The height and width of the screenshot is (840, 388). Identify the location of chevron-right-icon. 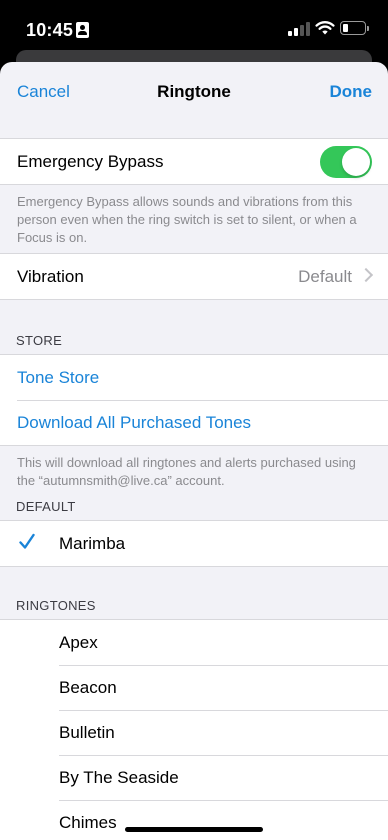
(366, 275).